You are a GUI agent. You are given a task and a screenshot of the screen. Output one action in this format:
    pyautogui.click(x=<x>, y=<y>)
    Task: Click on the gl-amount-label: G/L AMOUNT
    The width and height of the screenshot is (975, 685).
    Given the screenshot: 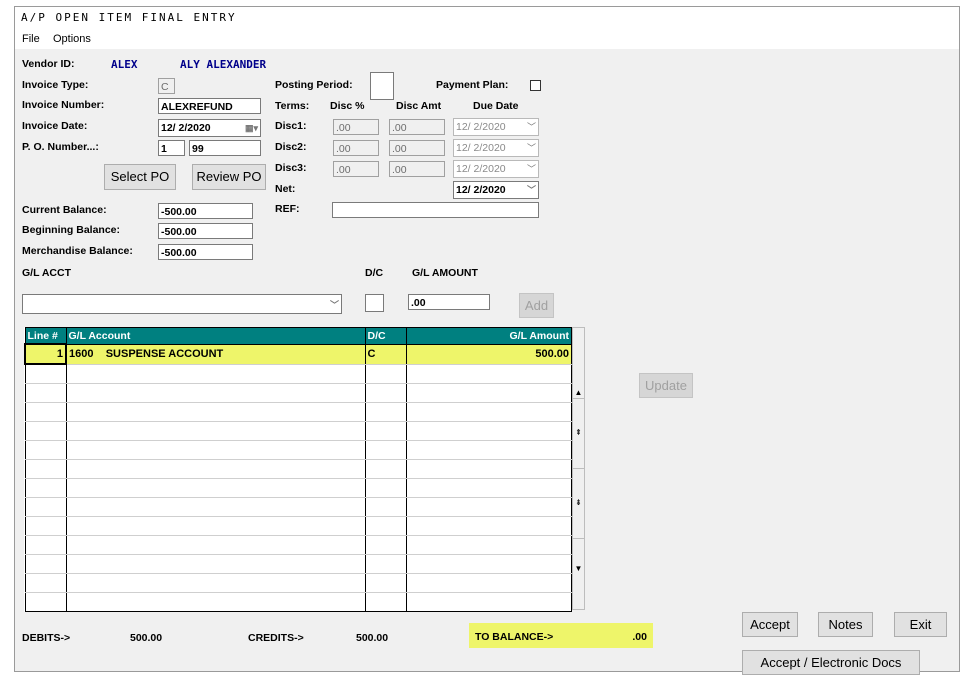 What is the action you would take?
    pyautogui.click(x=445, y=273)
    